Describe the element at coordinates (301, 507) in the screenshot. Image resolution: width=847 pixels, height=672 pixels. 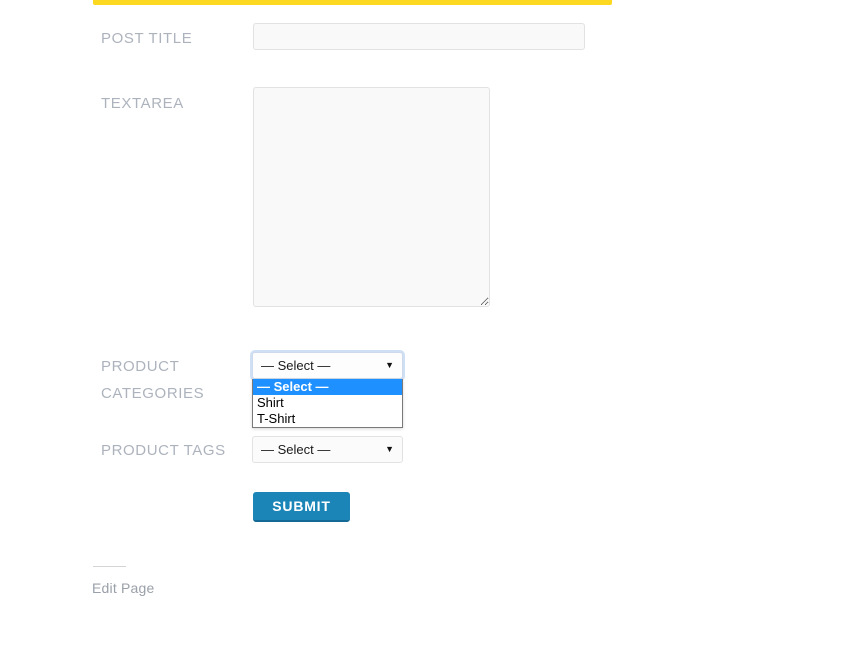
I see `submit-button: SUBMIT` at that location.